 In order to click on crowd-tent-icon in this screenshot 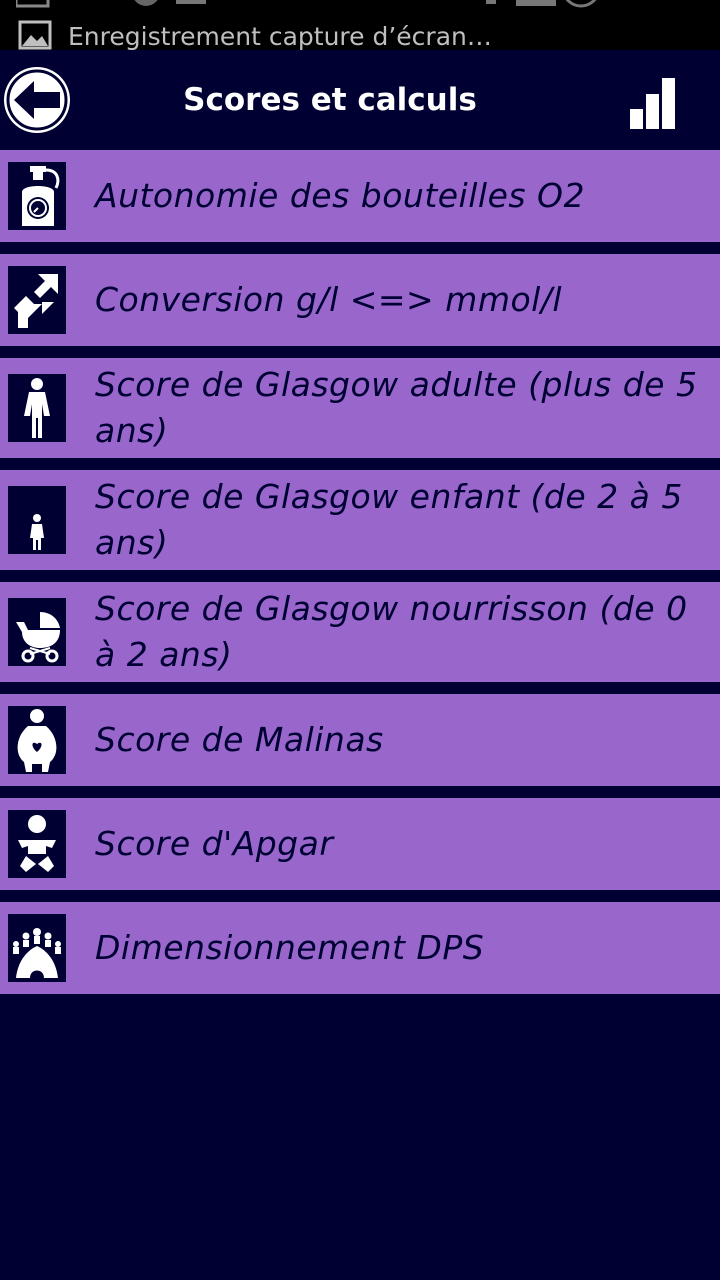, I will do `click(37, 948)`.